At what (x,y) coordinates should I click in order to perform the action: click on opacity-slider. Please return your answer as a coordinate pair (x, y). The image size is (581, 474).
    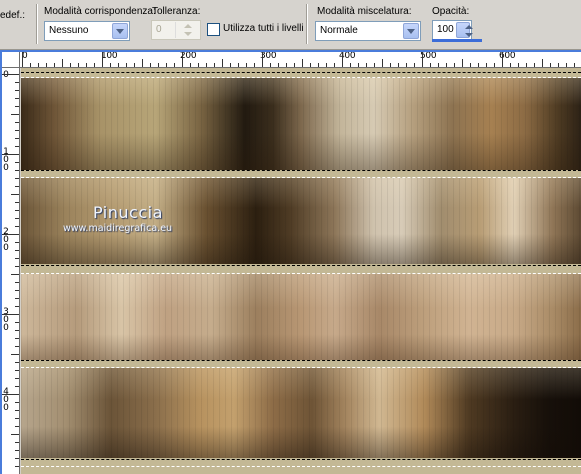
    Looking at the image, I should click on (457, 40).